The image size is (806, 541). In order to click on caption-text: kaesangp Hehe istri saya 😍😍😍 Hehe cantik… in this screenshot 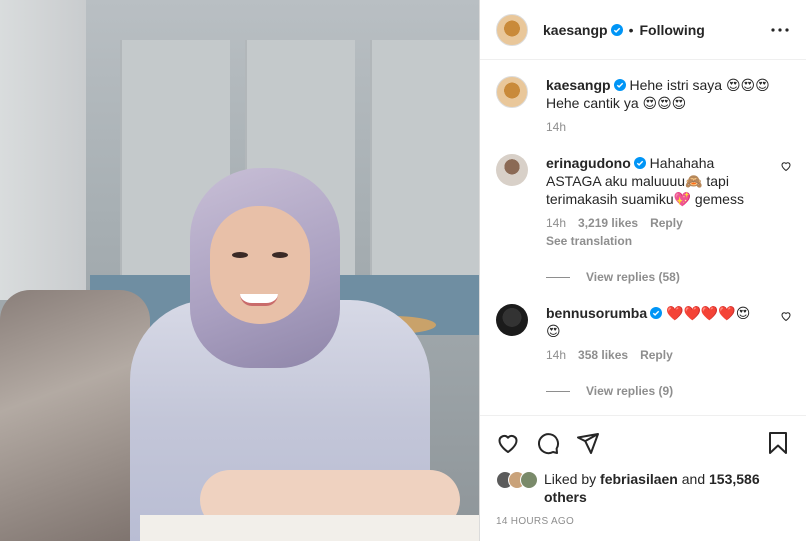, I will do `click(659, 94)`.